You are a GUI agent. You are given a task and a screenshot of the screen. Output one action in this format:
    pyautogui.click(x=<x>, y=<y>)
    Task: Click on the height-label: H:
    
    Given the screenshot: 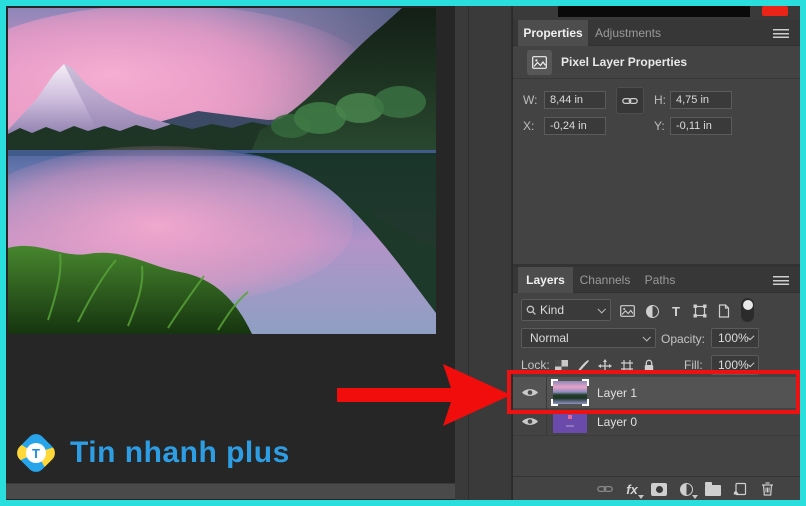 What is the action you would take?
    pyautogui.click(x=660, y=100)
    